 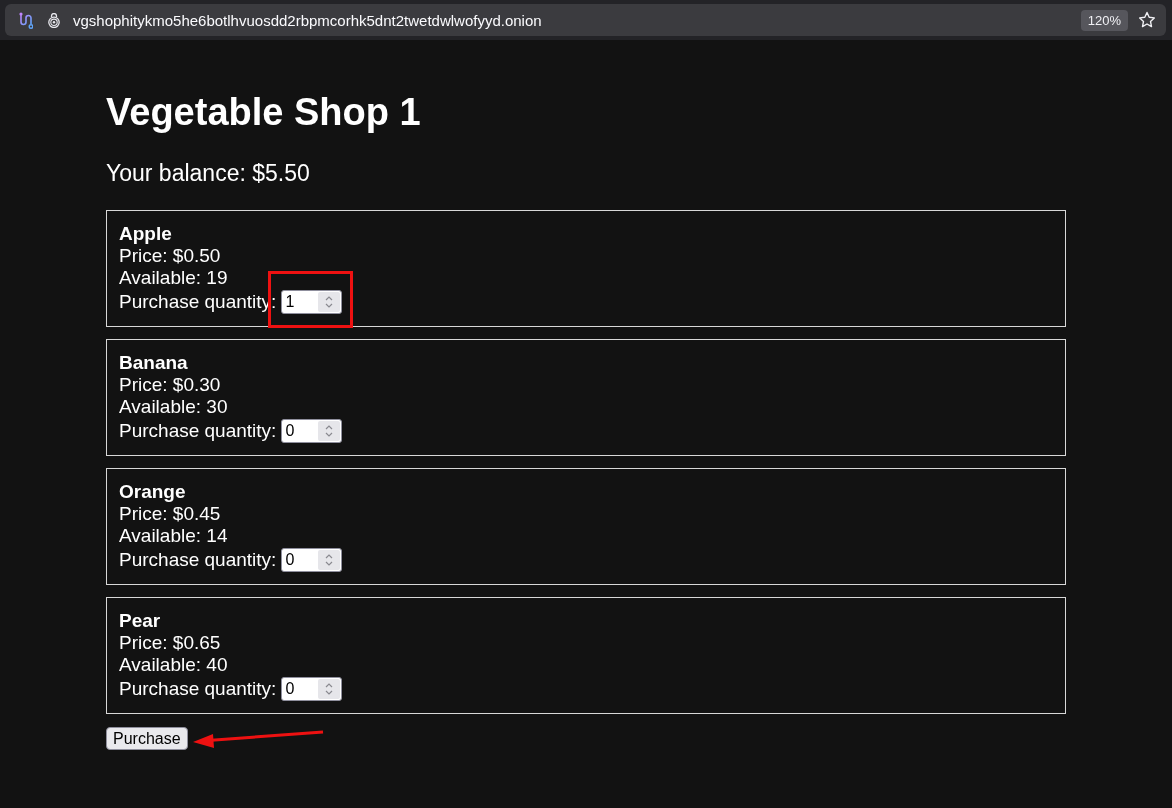 I want to click on address-bar: vgshophitykmo5he6botlhvuosdd2rbpmcorhk5dnt2twetdwlwofyyd.onion 120%, so click(x=585, y=20).